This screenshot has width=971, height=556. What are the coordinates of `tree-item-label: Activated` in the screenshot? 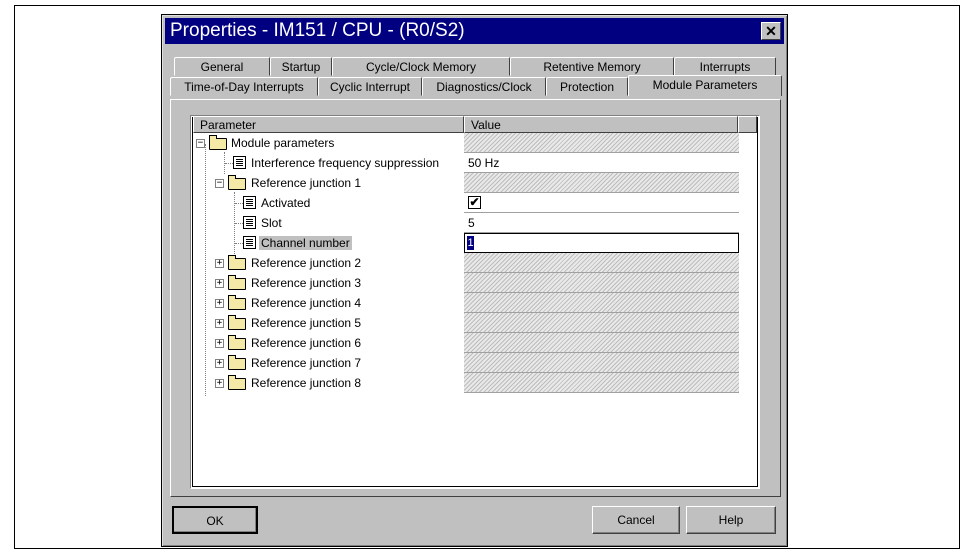 It's located at (285, 203).